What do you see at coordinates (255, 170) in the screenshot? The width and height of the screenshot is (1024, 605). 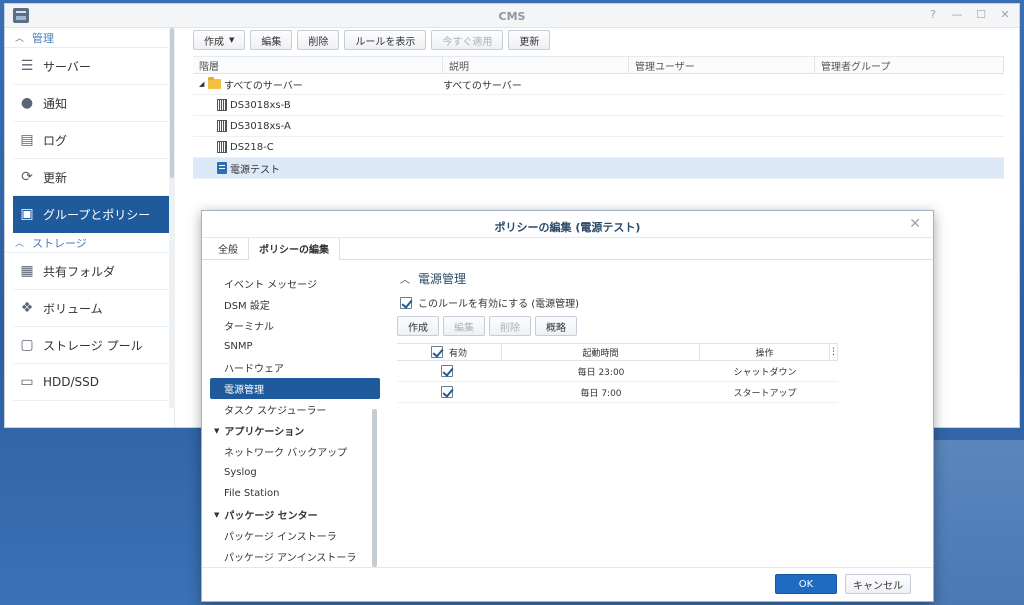 I see `row-name: 電源テスト` at bounding box center [255, 170].